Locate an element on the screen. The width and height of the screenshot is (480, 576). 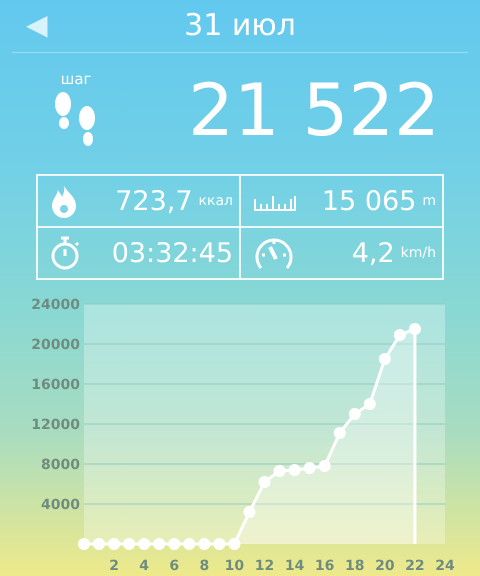
axis-label: 12000 is located at coordinates (55, 425).